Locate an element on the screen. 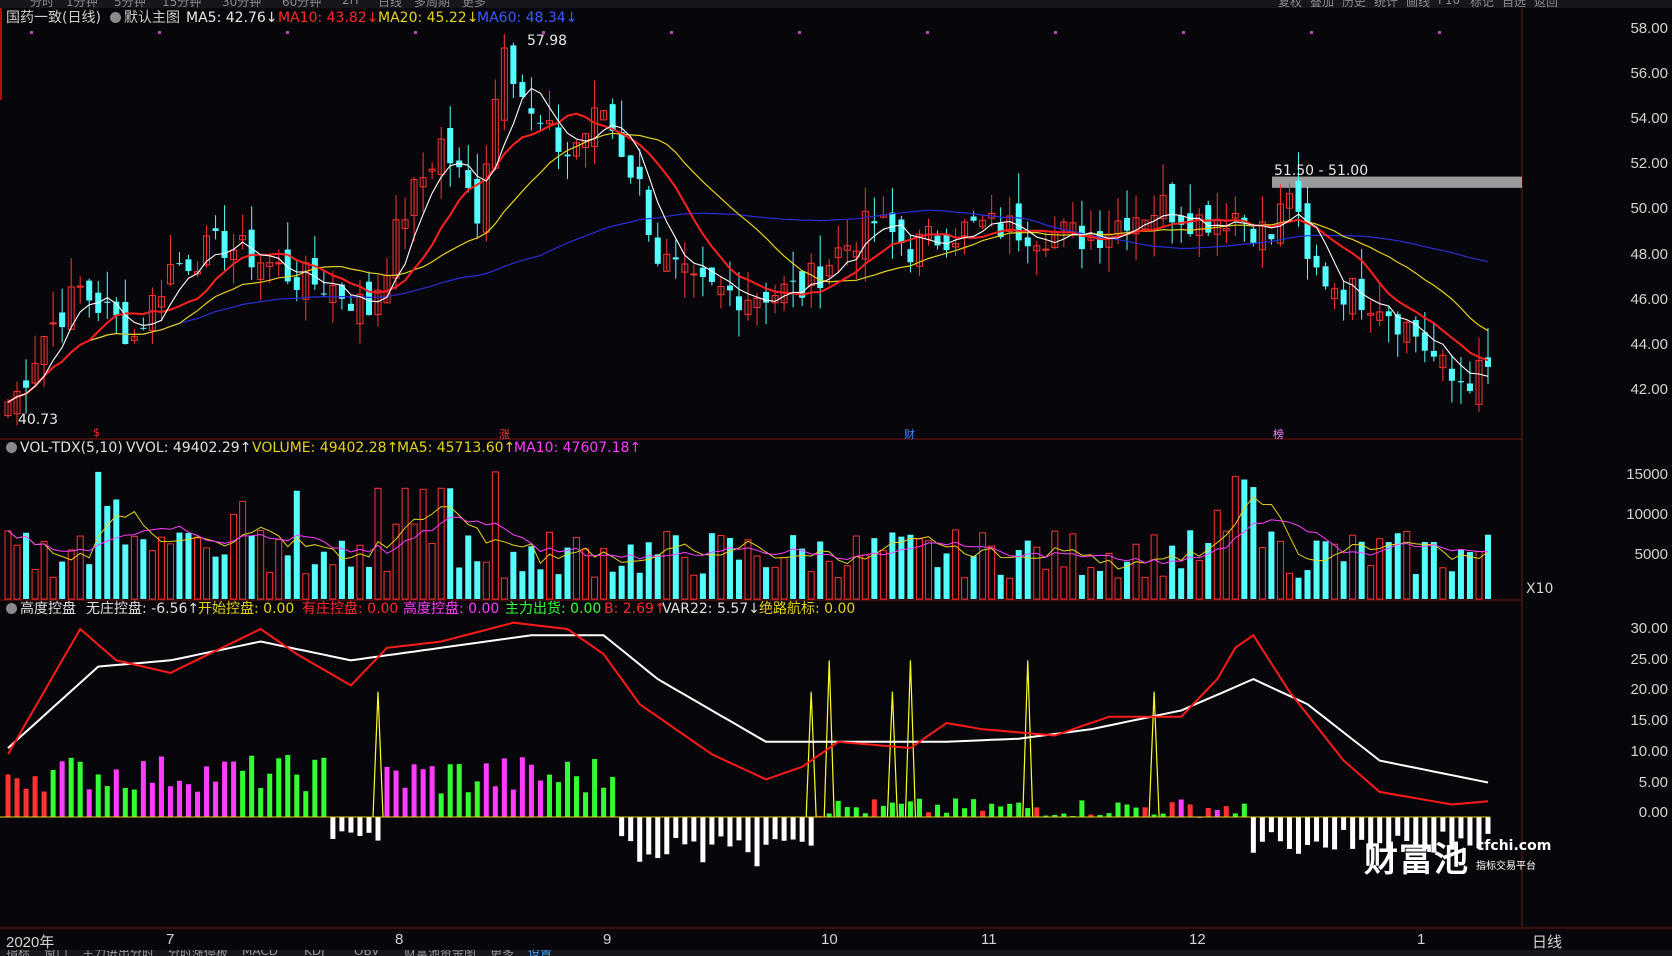 The image size is (1672, 956). bottom-tab-1: 窗口 is located at coordinates (56, 953).